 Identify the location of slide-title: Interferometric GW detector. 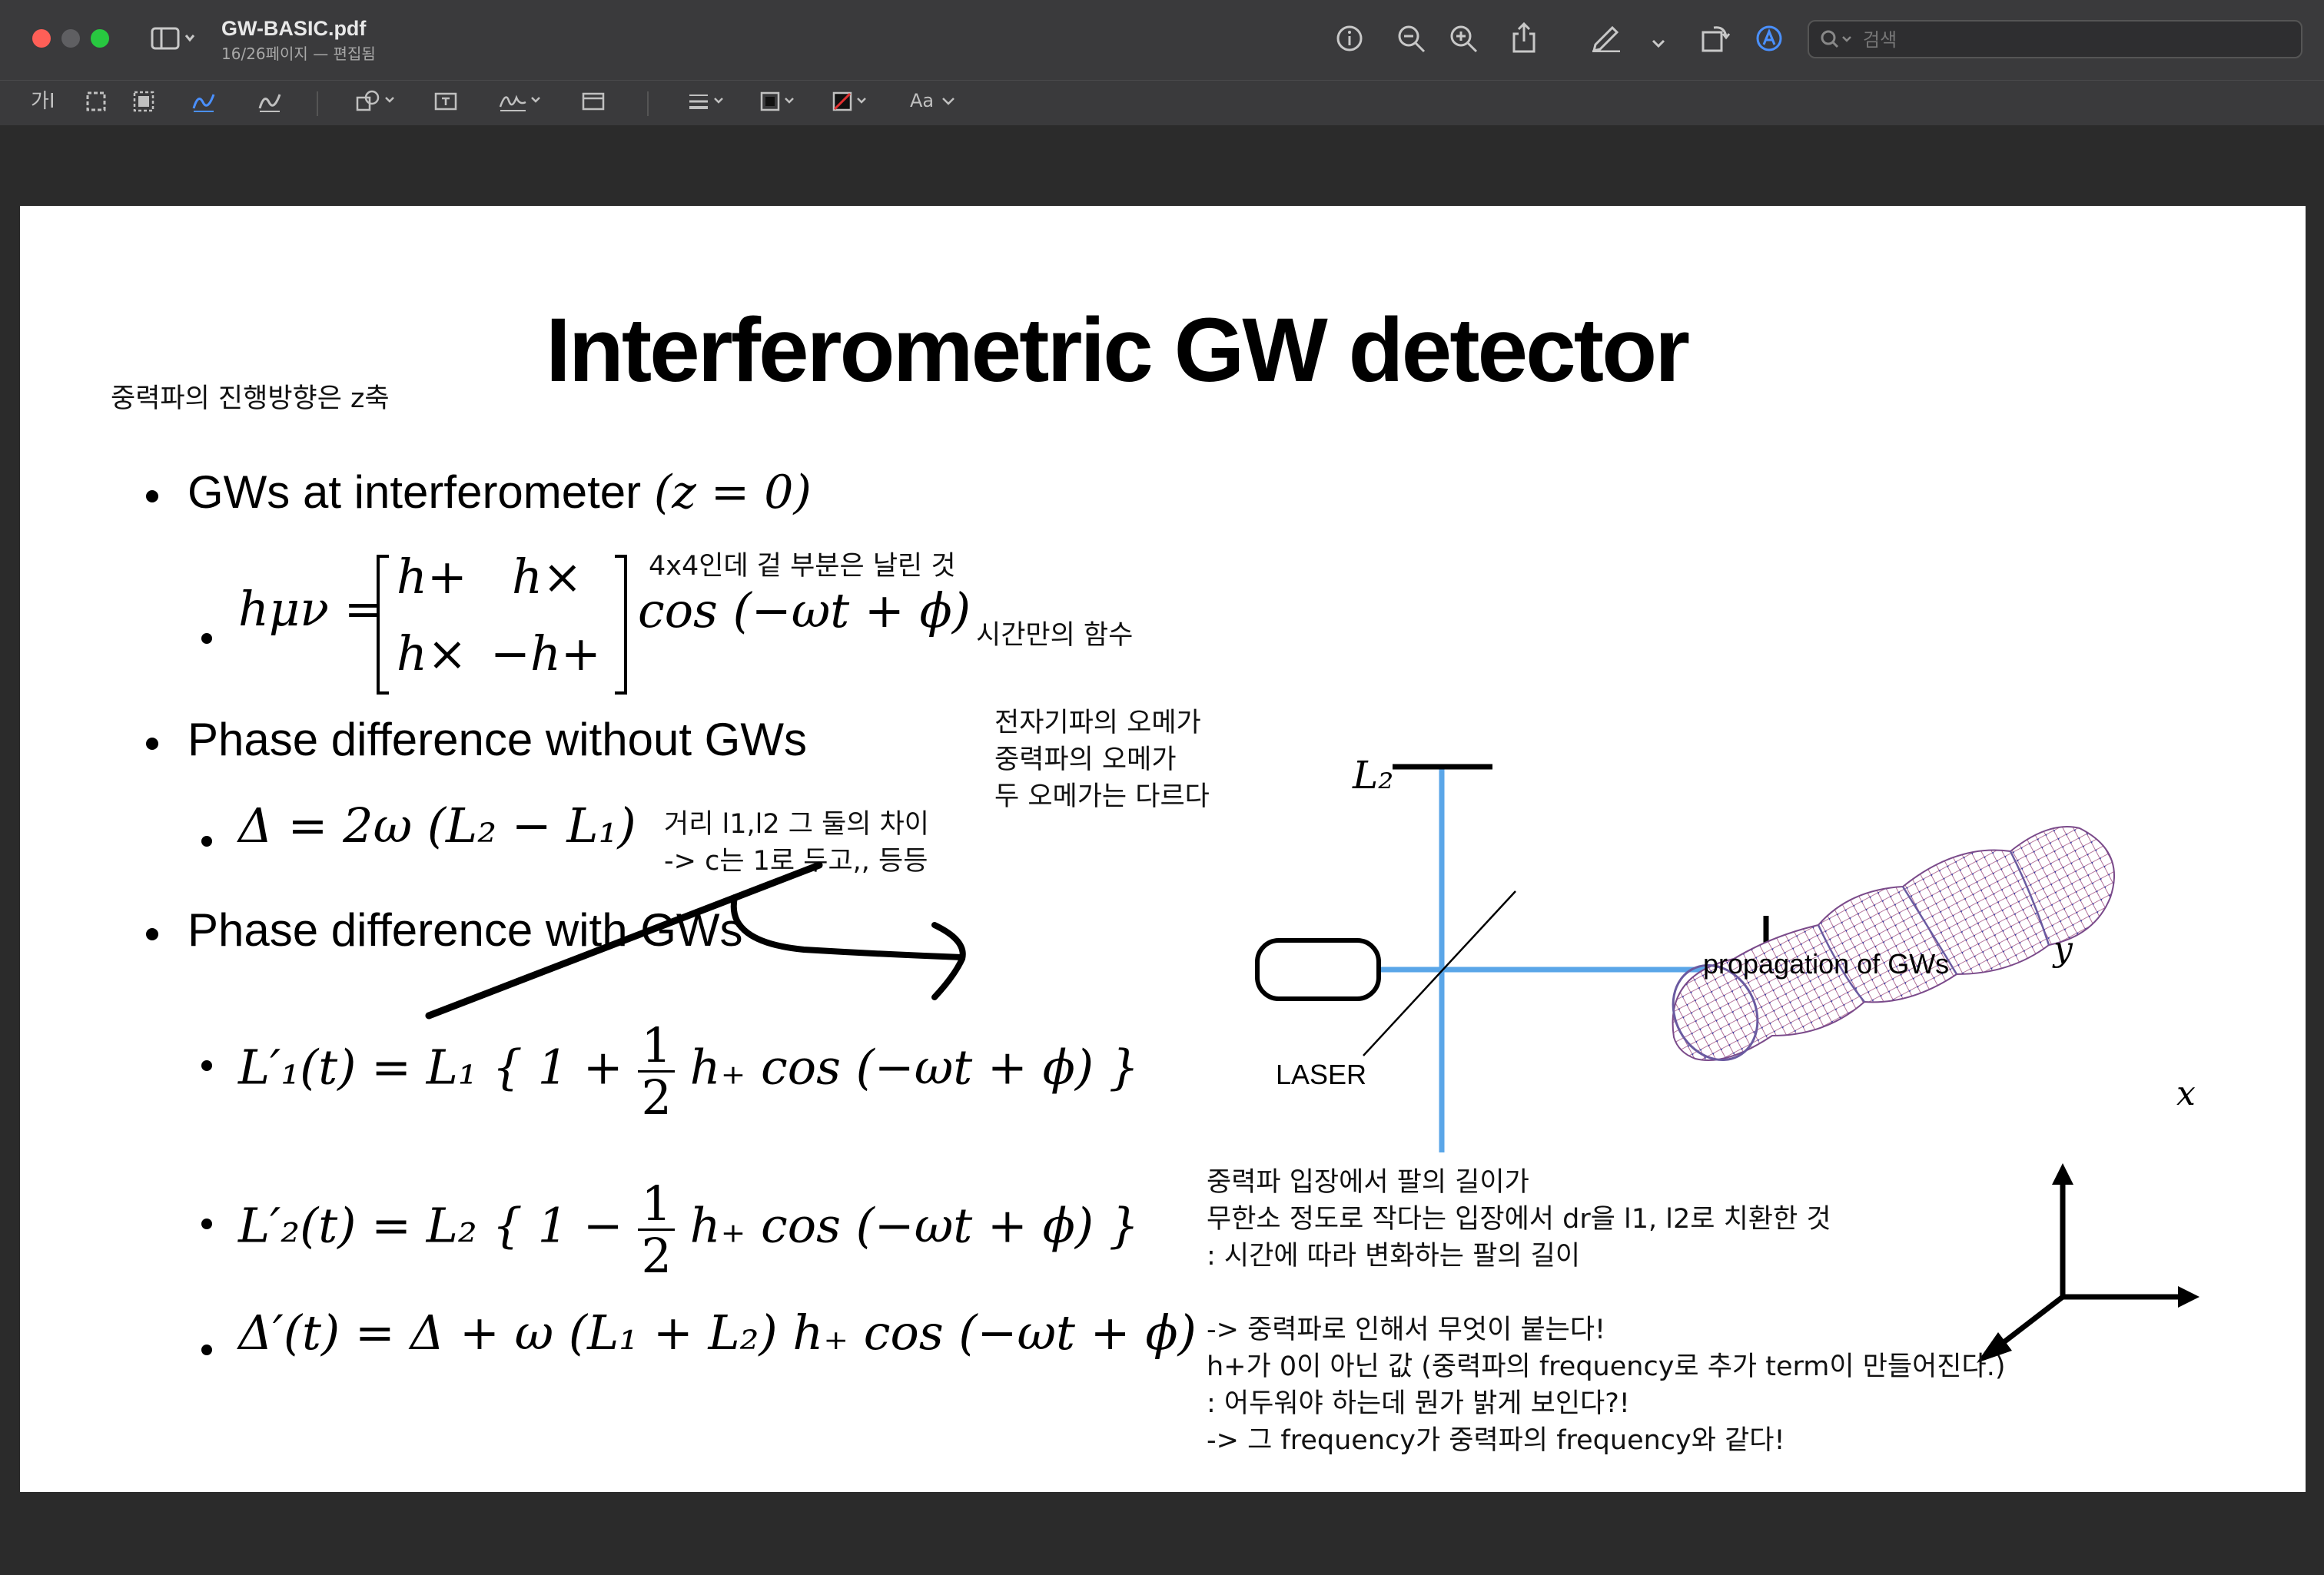
(1118, 350).